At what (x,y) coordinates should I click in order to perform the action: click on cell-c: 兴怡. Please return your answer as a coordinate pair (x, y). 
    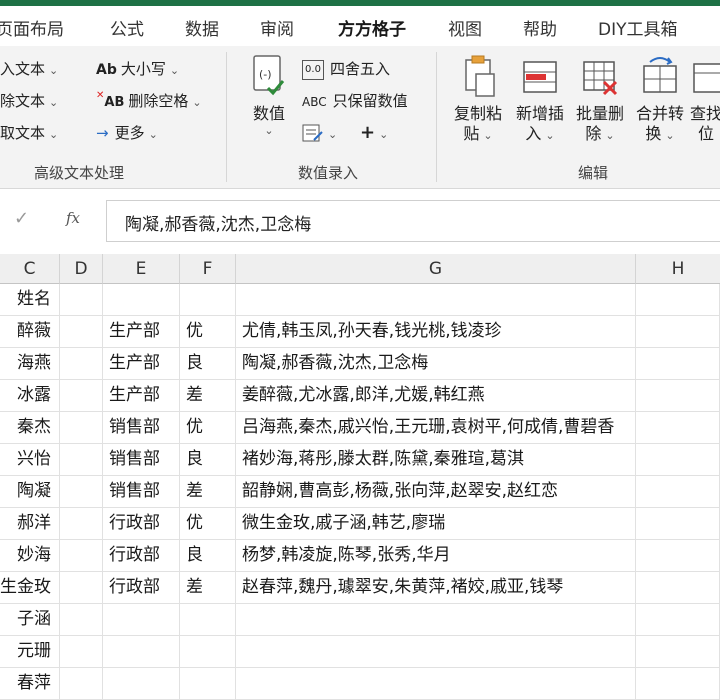
    Looking at the image, I should click on (30, 460).